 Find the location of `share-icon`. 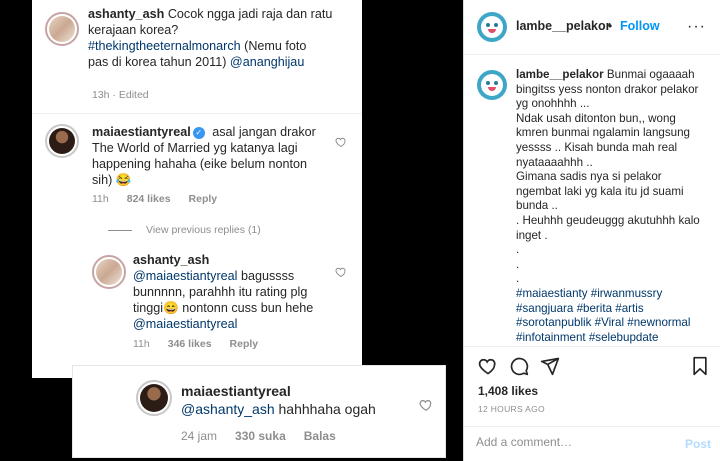

share-icon is located at coordinates (550, 366).